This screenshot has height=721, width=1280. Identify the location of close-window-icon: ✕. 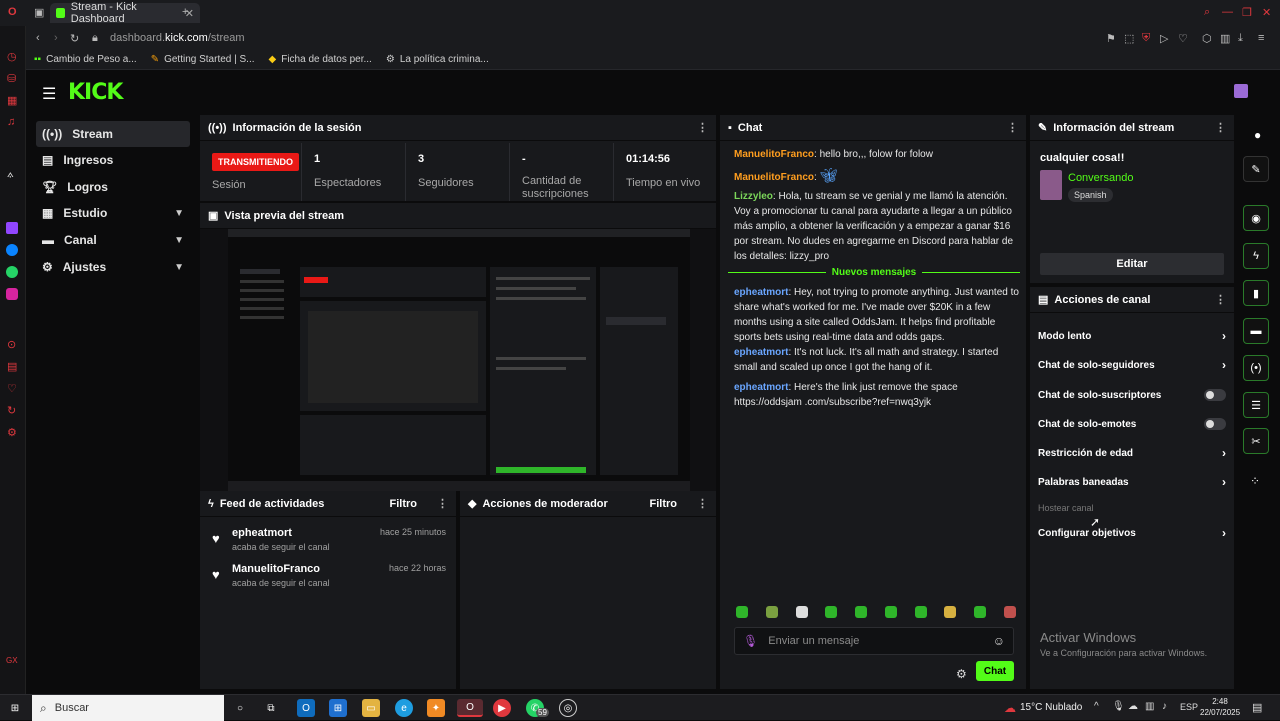
(1266, 12).